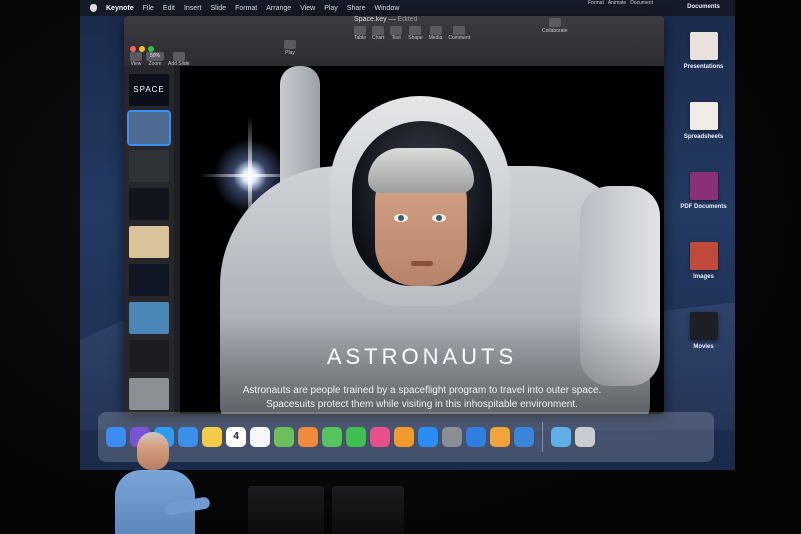 The width and height of the screenshot is (801, 534). Describe the element at coordinates (703, 137) in the screenshot. I see `stack-label: Spreadsheets` at that location.